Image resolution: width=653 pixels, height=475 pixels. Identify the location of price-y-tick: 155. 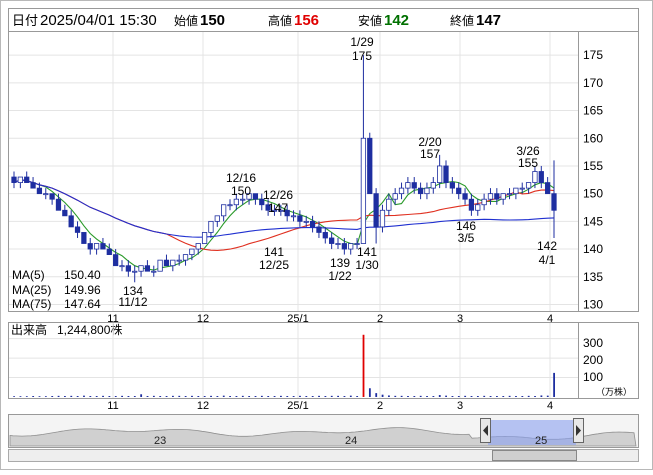
(593, 166).